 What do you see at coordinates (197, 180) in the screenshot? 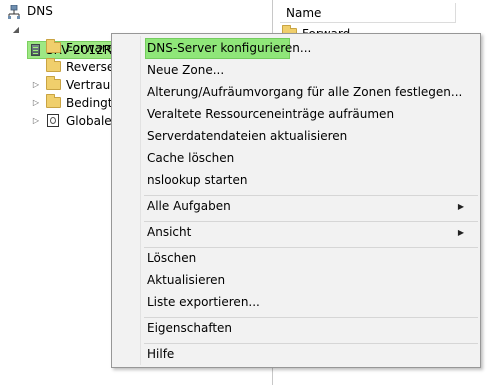
I see `menu-item-label: nslookup starten` at bounding box center [197, 180].